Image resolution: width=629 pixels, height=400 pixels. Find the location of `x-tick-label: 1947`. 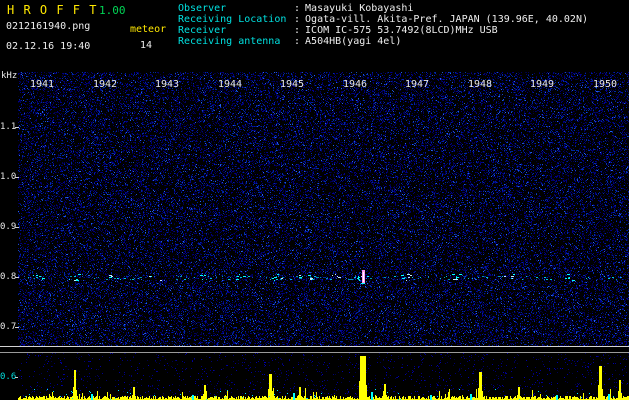

x-tick-label: 1947 is located at coordinates (417, 84).